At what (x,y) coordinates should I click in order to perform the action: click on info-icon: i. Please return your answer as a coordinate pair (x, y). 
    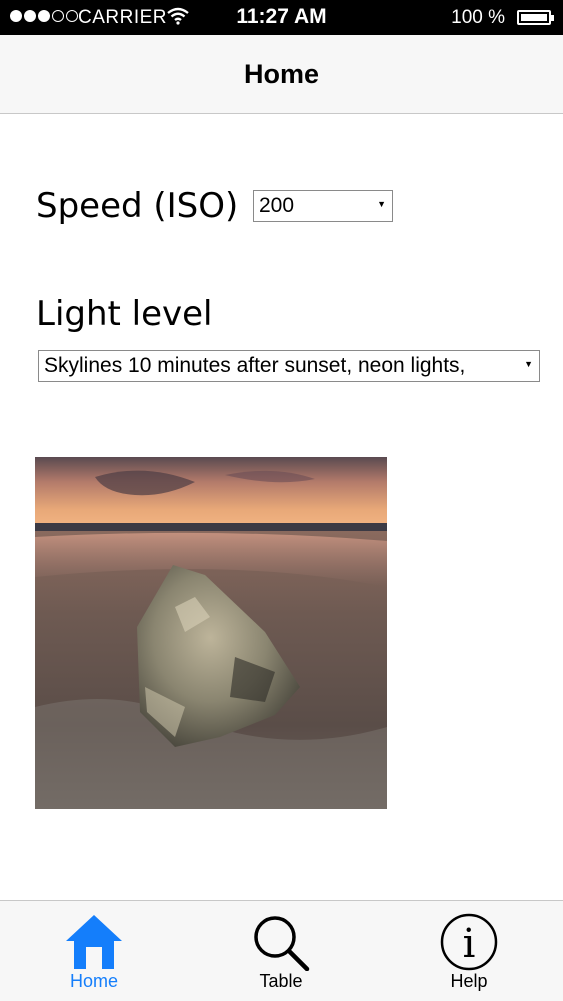
    Looking at the image, I should click on (469, 942).